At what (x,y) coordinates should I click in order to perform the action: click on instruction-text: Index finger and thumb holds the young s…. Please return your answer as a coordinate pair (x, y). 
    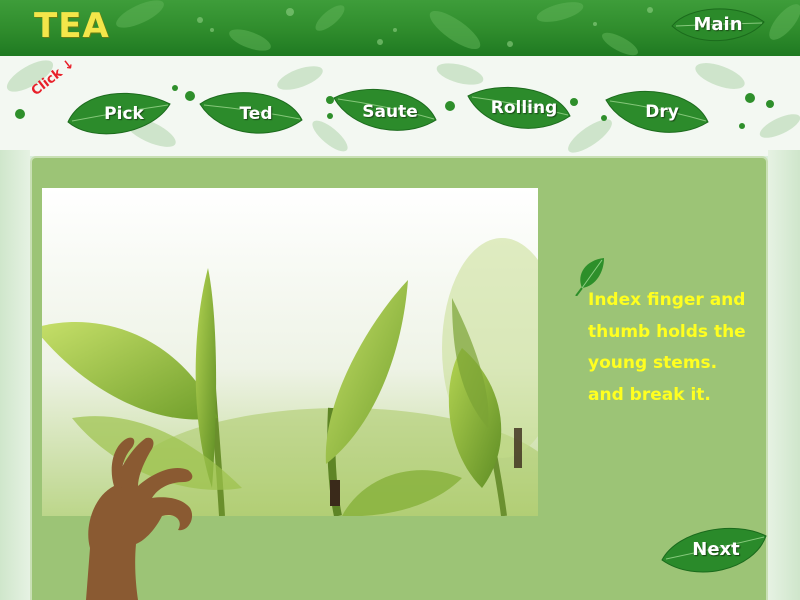
    Looking at the image, I should click on (678, 348).